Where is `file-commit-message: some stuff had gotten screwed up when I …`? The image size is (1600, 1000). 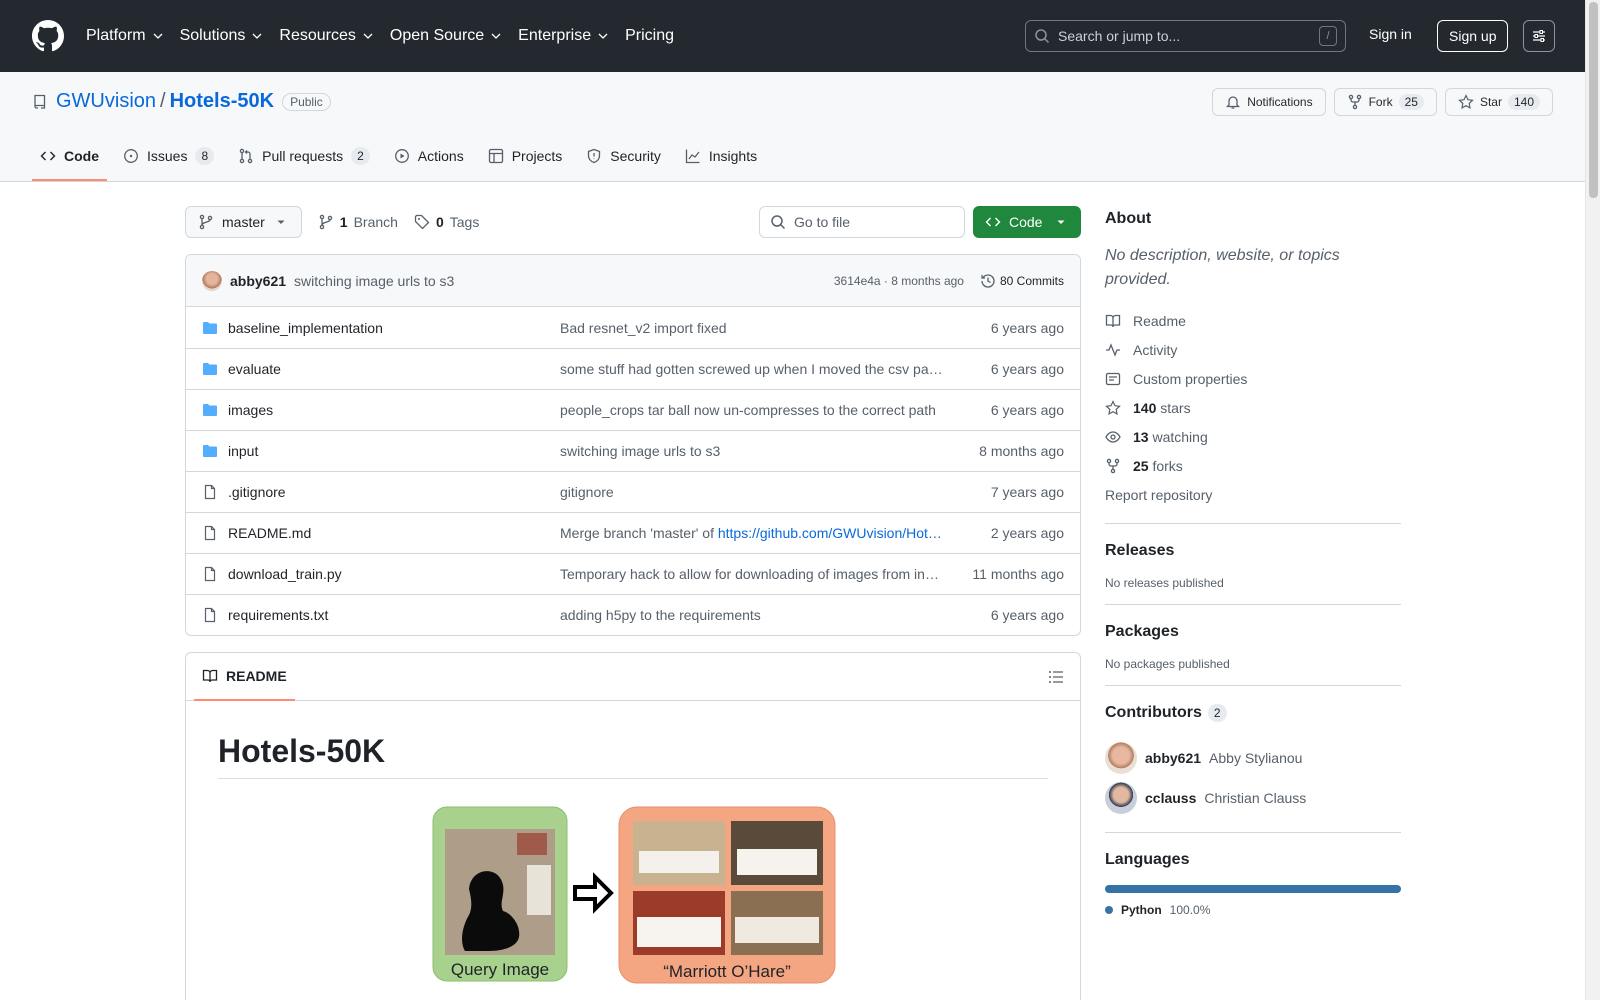 file-commit-message: some stuff had gotten screwed up when I … is located at coordinates (752, 369).